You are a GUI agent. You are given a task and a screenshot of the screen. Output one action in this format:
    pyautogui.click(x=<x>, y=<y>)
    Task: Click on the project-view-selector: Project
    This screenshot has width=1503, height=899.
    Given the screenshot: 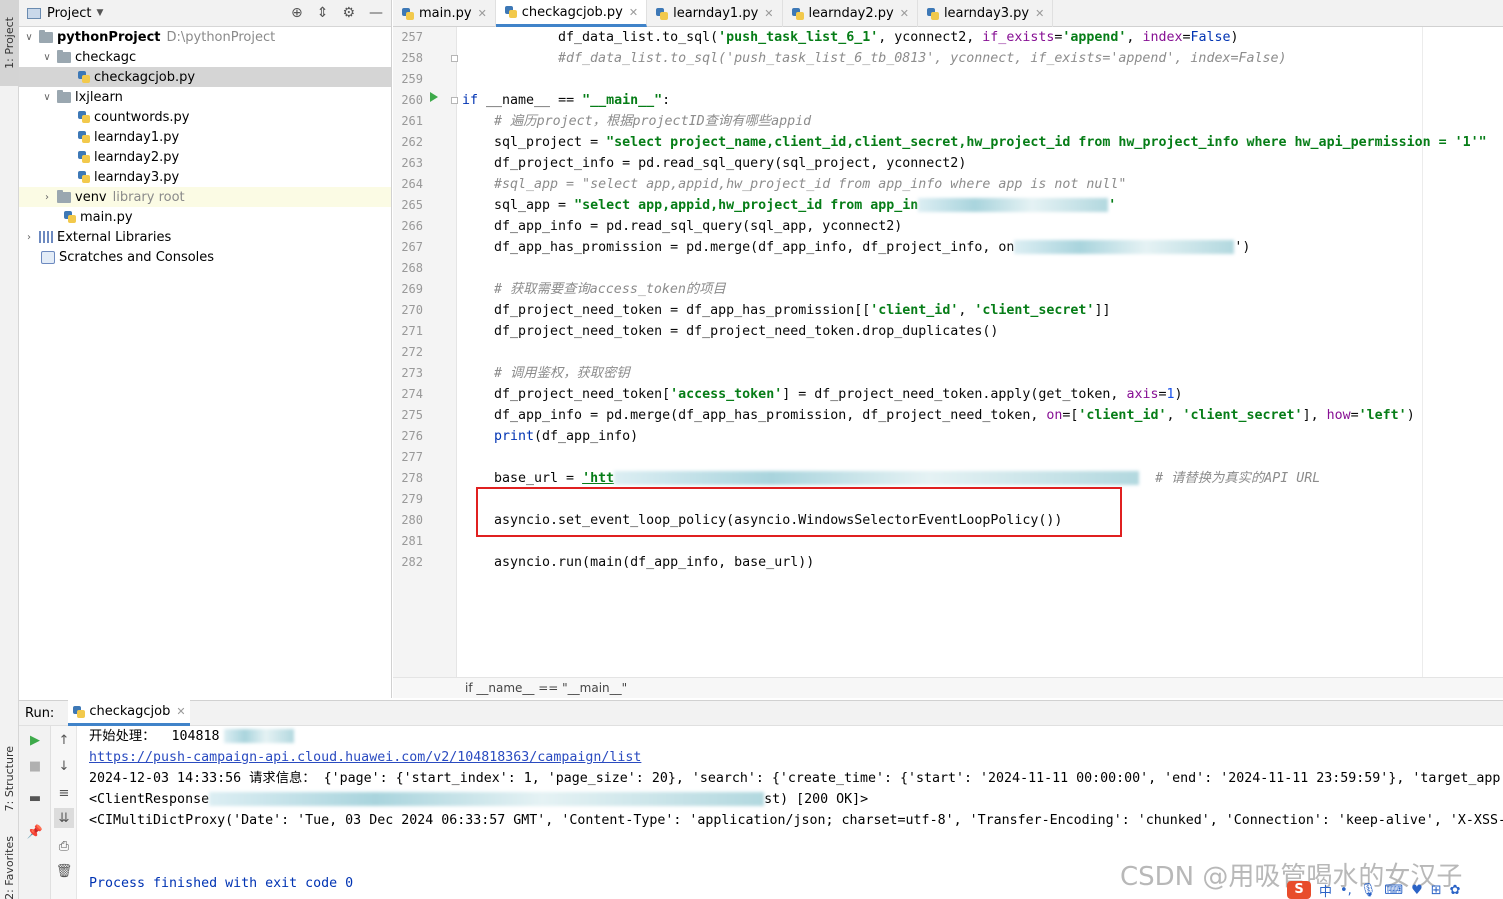 What is the action you would take?
    pyautogui.click(x=69, y=13)
    